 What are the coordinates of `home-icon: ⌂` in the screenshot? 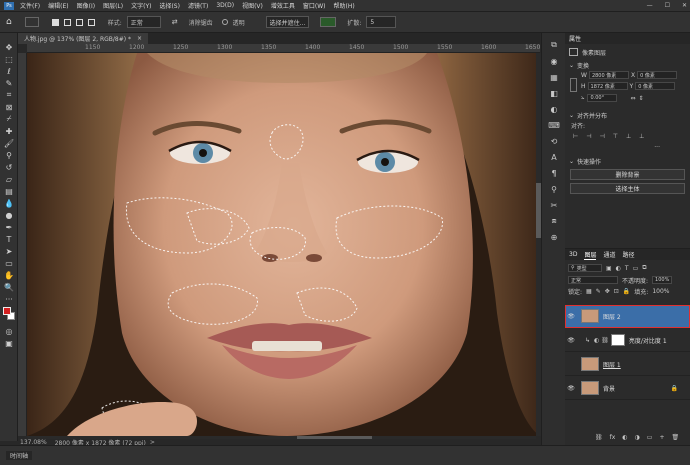 It's located at (9, 22).